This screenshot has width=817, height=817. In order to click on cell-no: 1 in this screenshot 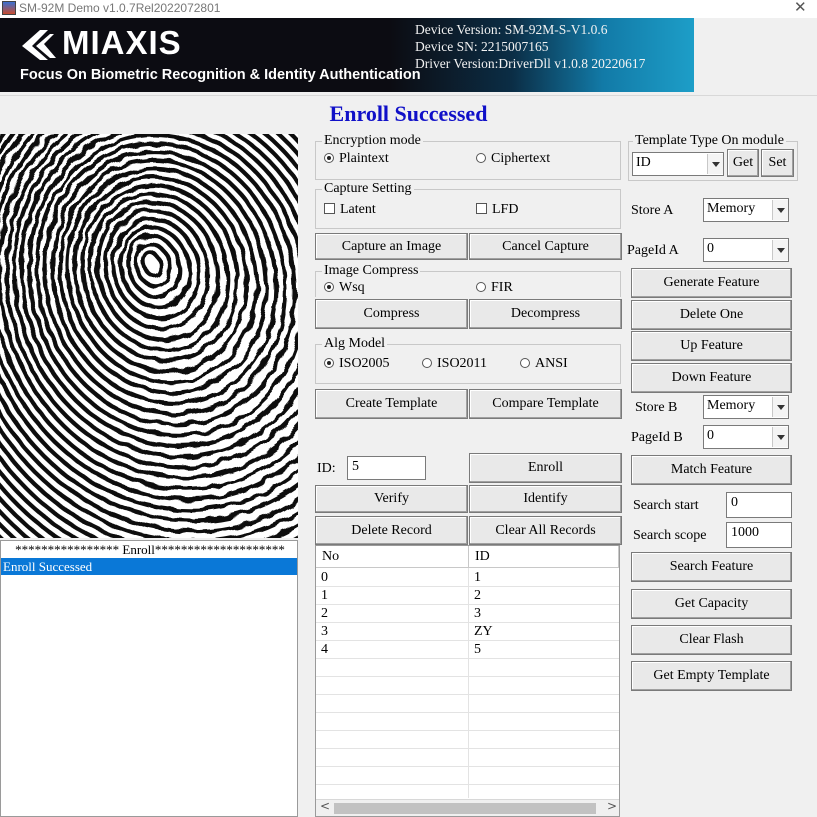, I will do `click(324, 595)`.